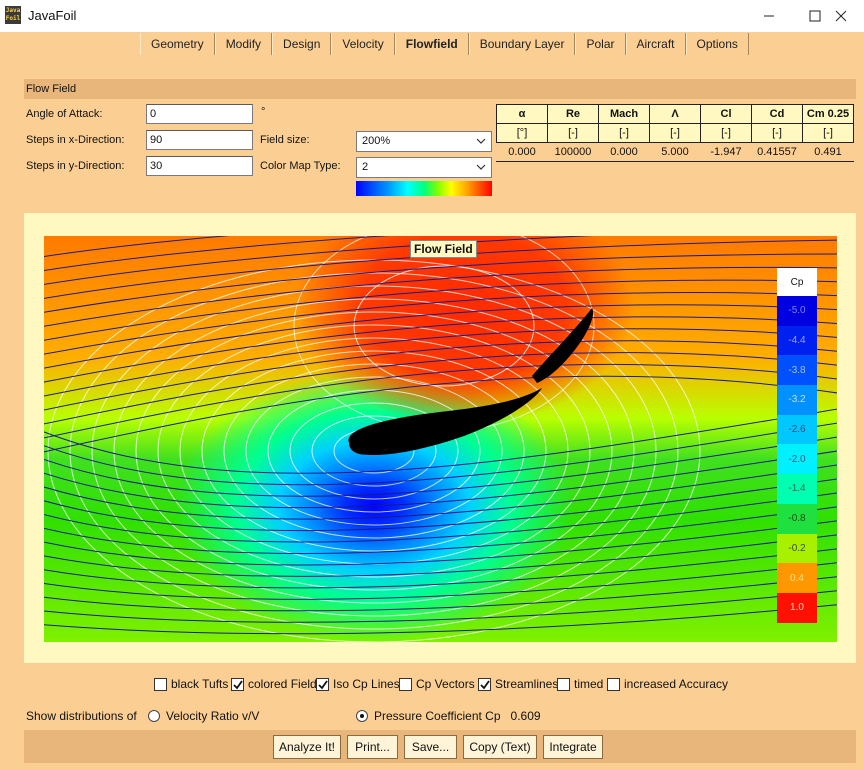 The height and width of the screenshot is (769, 864). Describe the element at coordinates (363, 44) in the screenshot. I see `tab-velocity: Velocity` at that location.